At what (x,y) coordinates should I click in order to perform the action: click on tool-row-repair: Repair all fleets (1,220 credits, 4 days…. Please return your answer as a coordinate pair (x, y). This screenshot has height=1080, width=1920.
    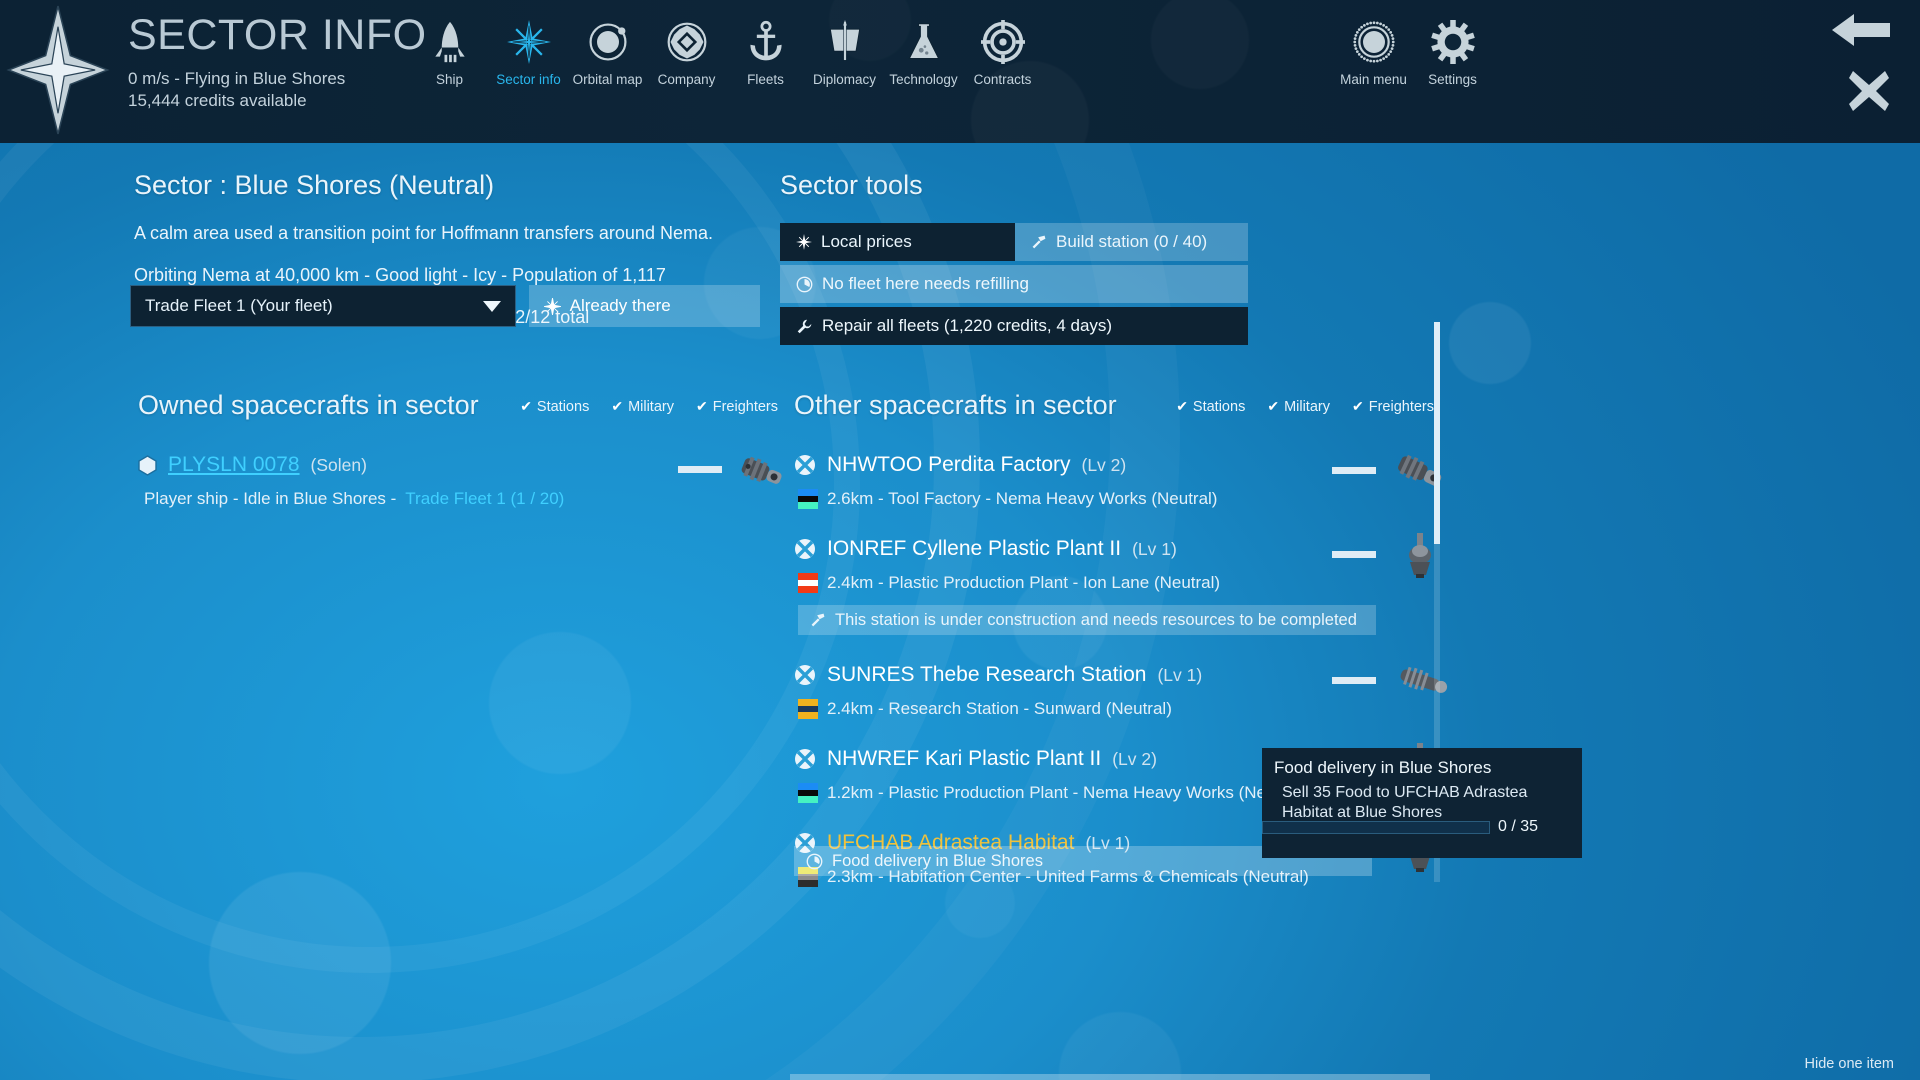
    Looking at the image, I should click on (1014, 326).